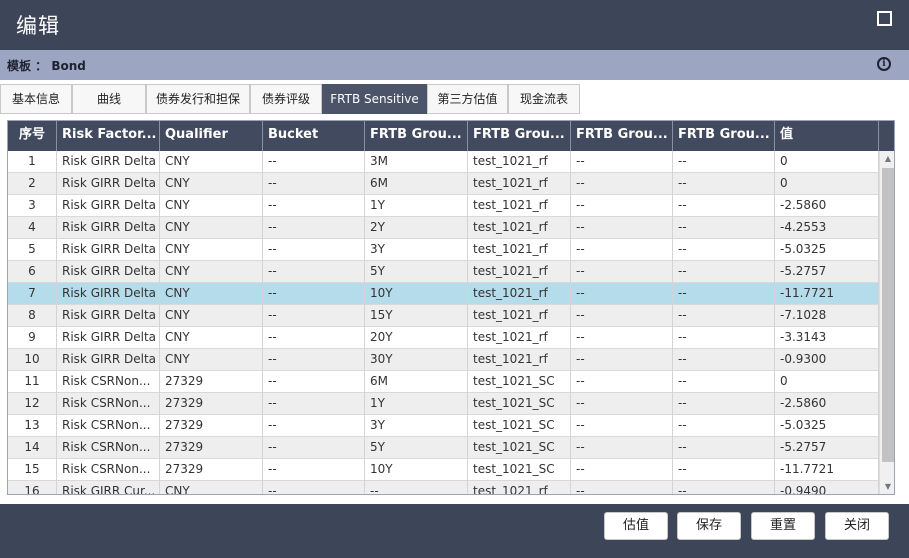 This screenshot has width=909, height=558. Describe the element at coordinates (211, 136) in the screenshot. I see `column-header: Qualifier` at that location.